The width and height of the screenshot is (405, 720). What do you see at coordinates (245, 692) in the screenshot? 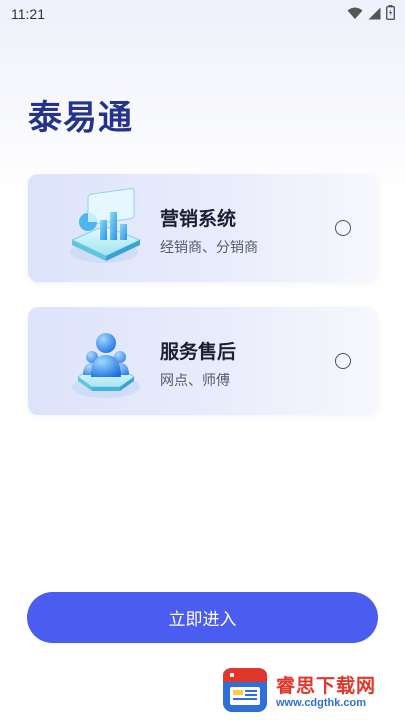
I see `site-logo-icon` at bounding box center [245, 692].